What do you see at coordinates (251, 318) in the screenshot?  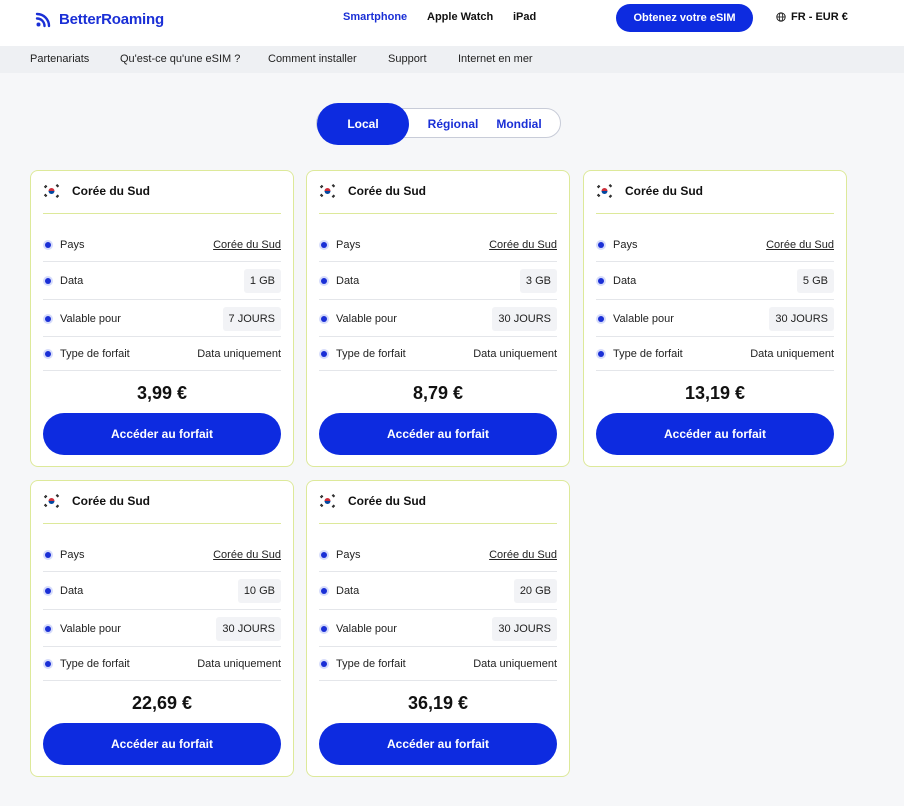 I see `validity-value: 7 JOURS` at bounding box center [251, 318].